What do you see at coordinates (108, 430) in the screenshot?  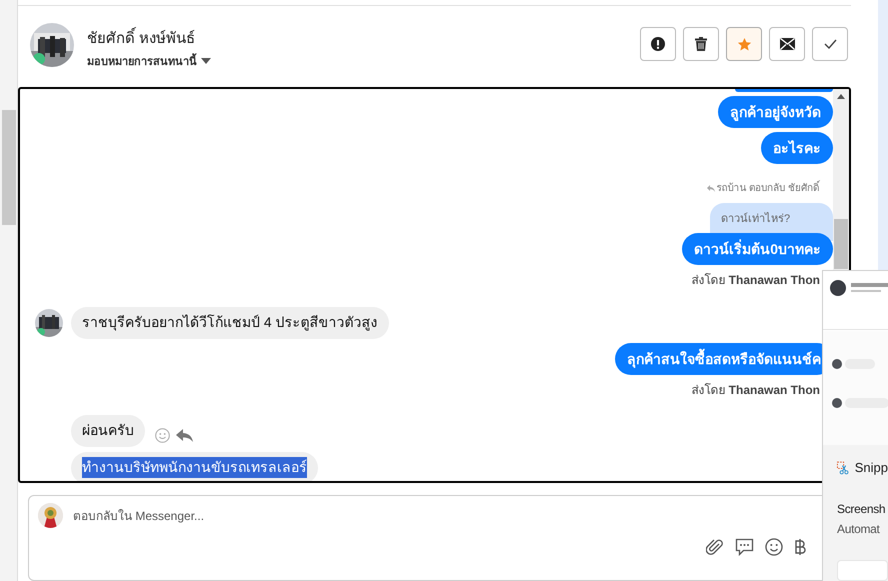 I see `message-bubble: ผ่อนครับ` at bounding box center [108, 430].